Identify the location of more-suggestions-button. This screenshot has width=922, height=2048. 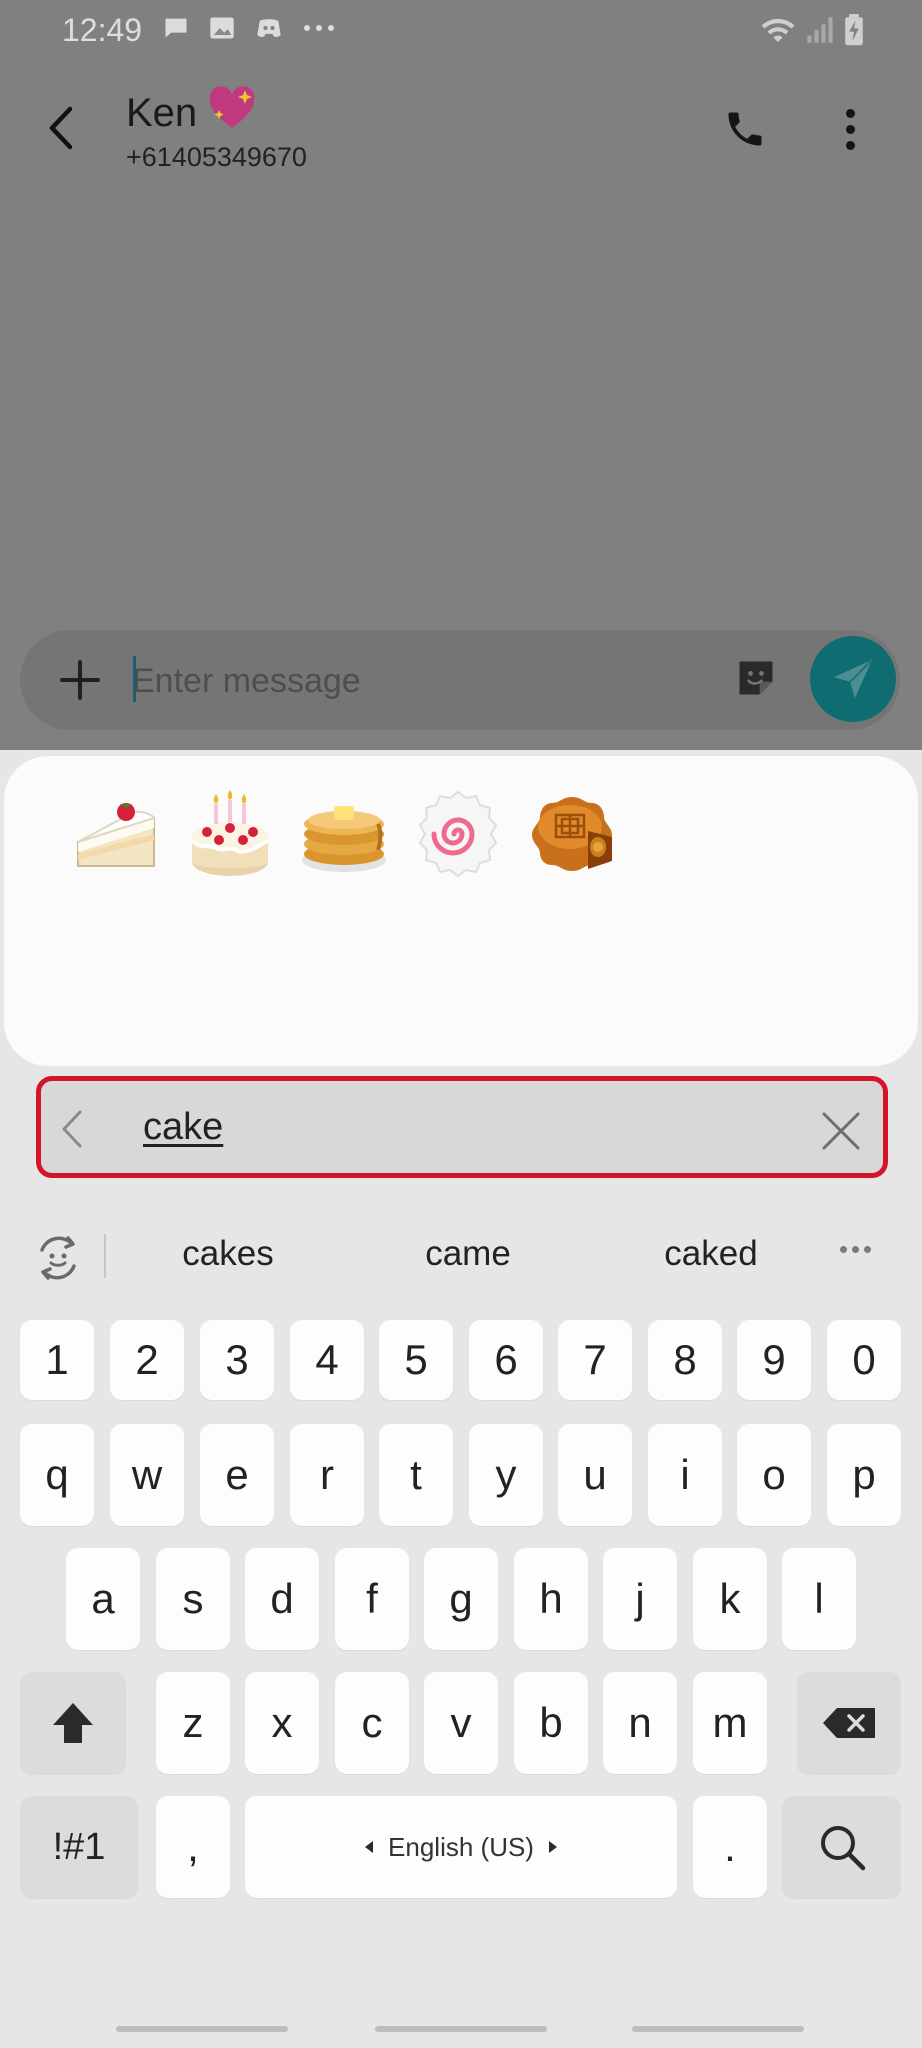
(855, 1249).